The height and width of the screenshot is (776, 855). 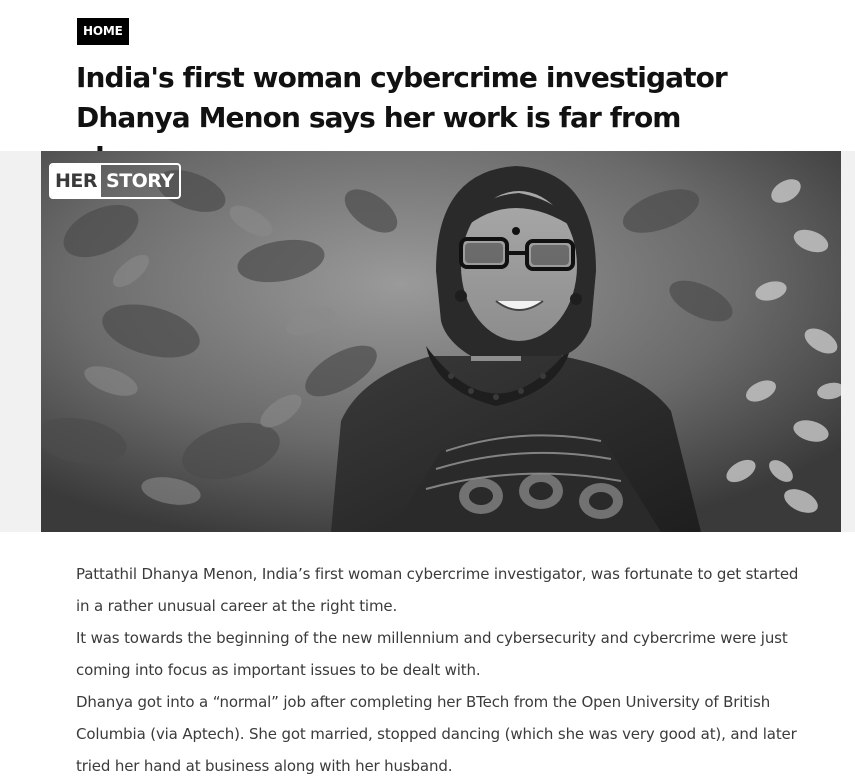 I want to click on logo-story-text: STORY, so click(x=140, y=181).